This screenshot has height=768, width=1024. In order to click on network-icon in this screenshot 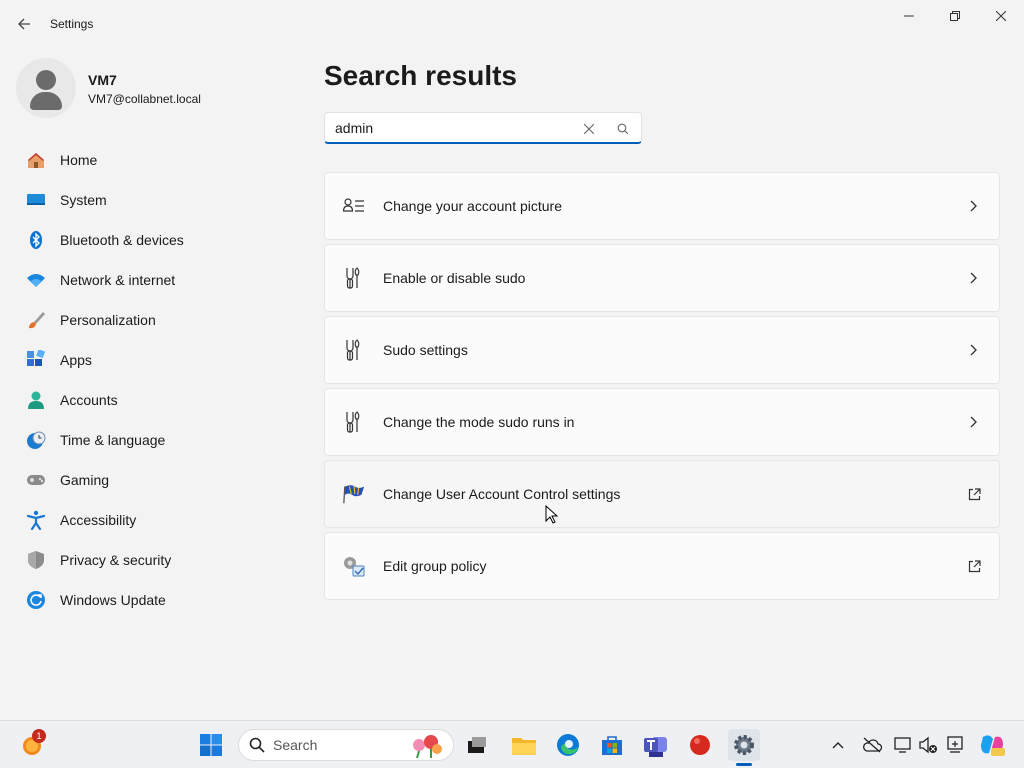, I will do `click(955, 744)`.